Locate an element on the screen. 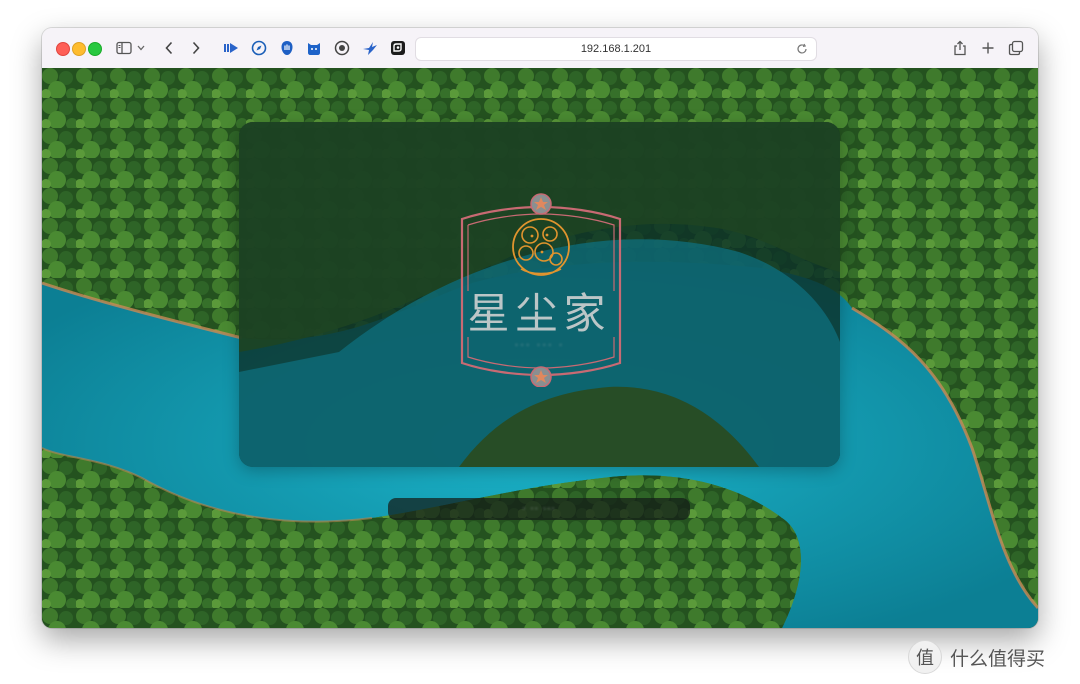  bird-icon is located at coordinates (370, 48).